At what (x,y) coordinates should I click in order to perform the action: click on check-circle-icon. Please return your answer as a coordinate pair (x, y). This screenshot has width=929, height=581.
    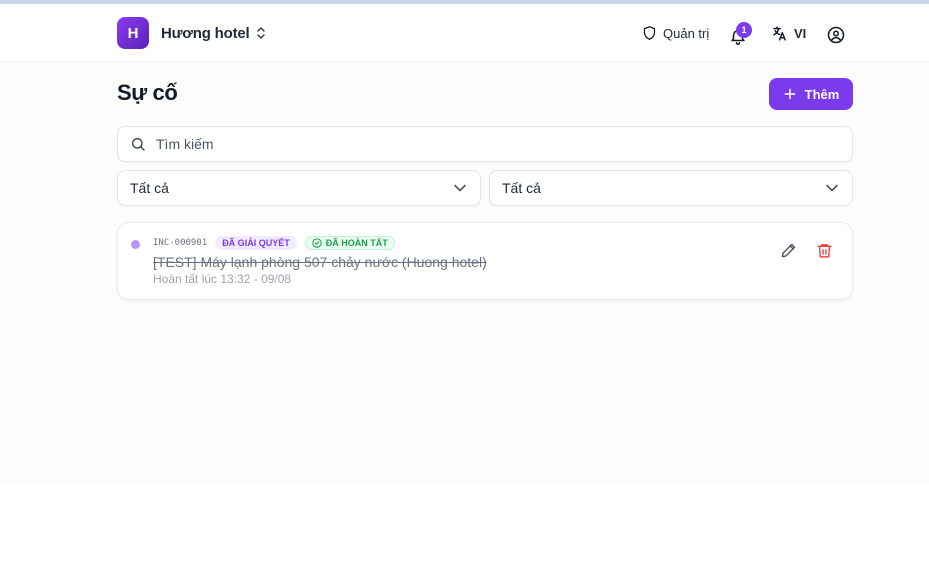
    Looking at the image, I should click on (317, 243).